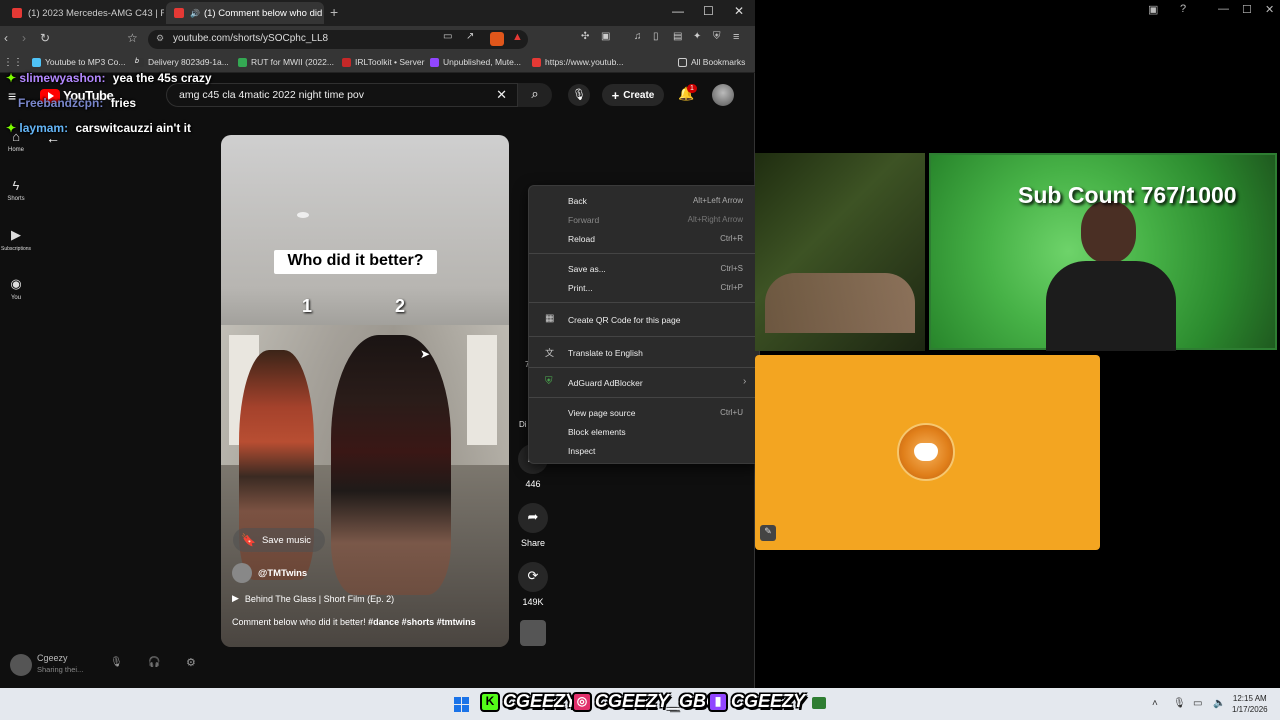 The width and height of the screenshot is (1280, 720). I want to click on screenshot-icon: ▣, so click(605, 36).